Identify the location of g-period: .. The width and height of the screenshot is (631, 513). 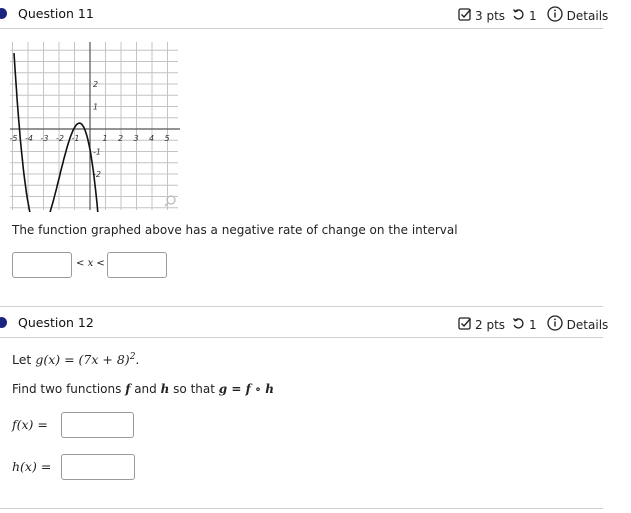
(137, 360).